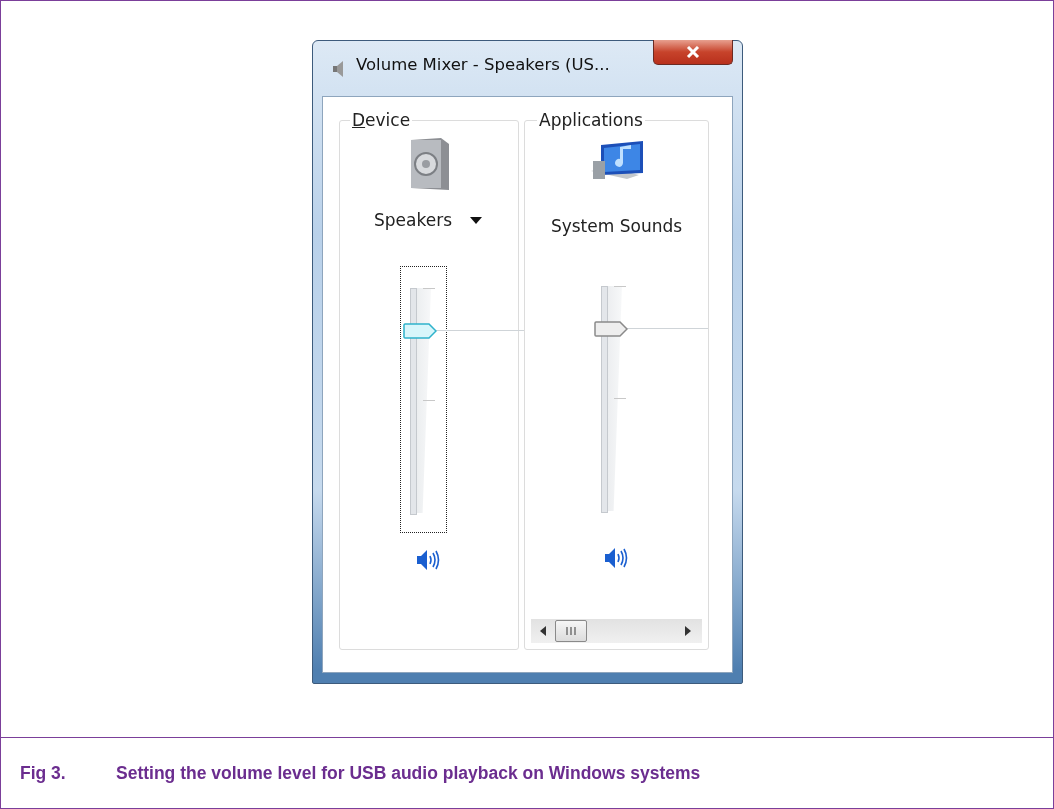  What do you see at coordinates (413, 220) in the screenshot?
I see `channel-name: Speakers` at bounding box center [413, 220].